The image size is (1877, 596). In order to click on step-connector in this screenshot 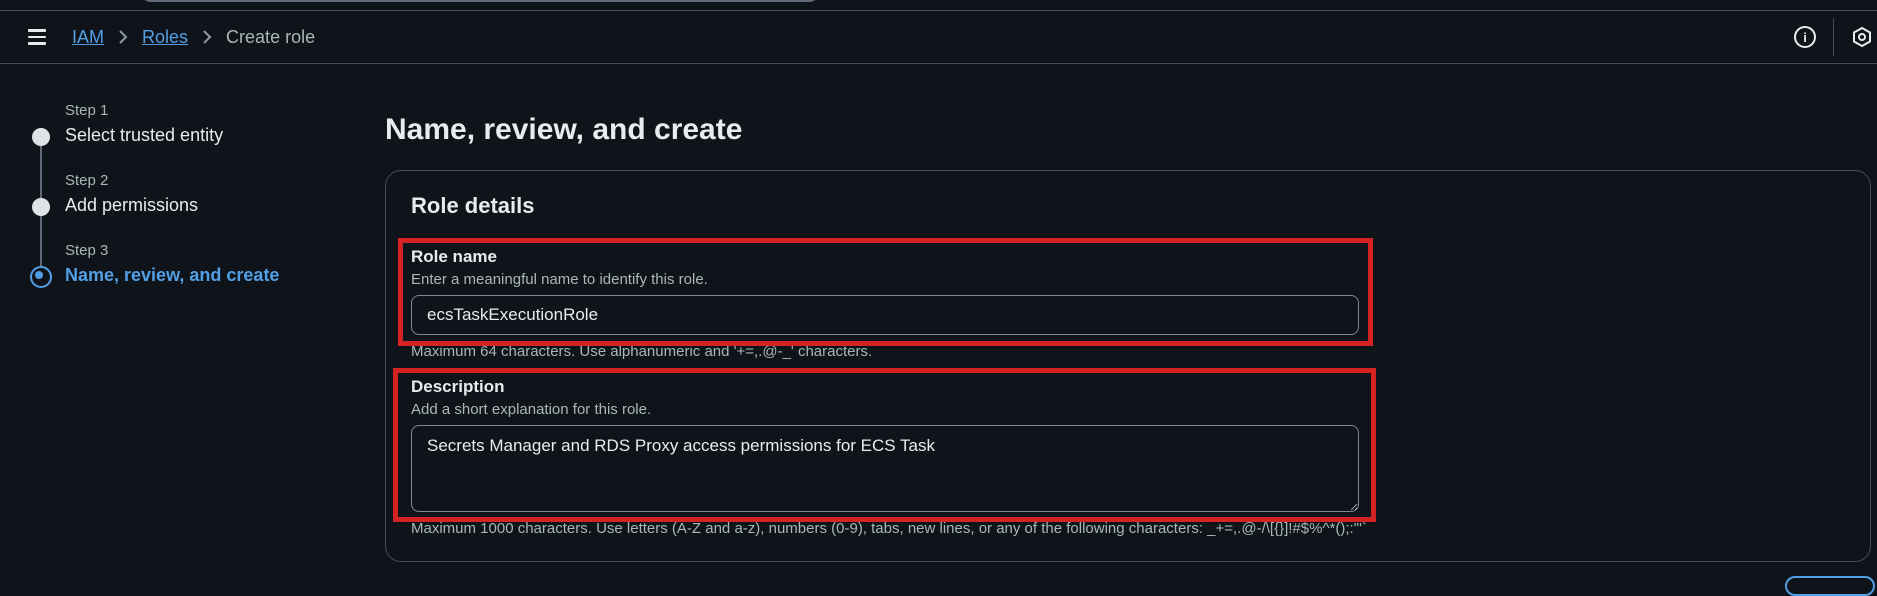, I will do `click(41, 175)`.